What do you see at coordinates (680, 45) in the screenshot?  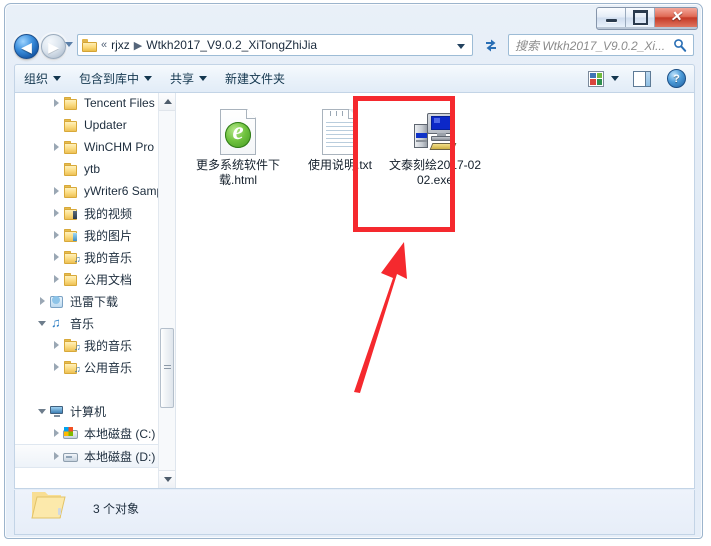 I see `search-icon` at bounding box center [680, 45].